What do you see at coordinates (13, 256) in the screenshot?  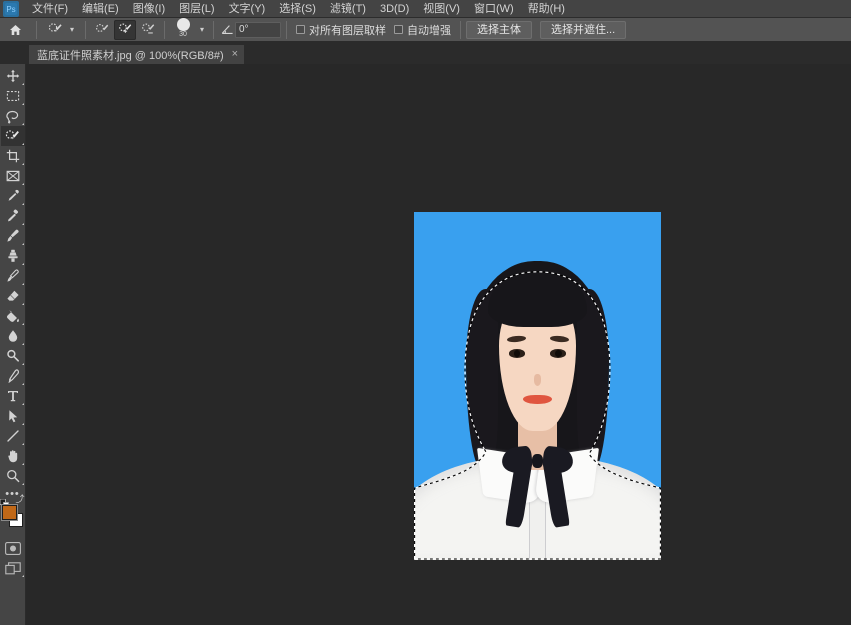 I see `clone-stamp-tool` at bounding box center [13, 256].